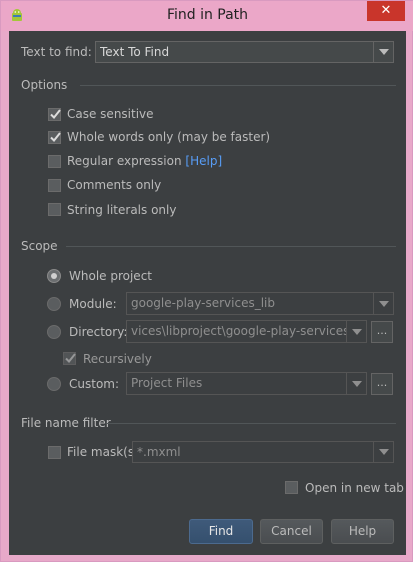 The width and height of the screenshot is (413, 562). What do you see at coordinates (54, 304) in the screenshot?
I see `module-radio` at bounding box center [54, 304].